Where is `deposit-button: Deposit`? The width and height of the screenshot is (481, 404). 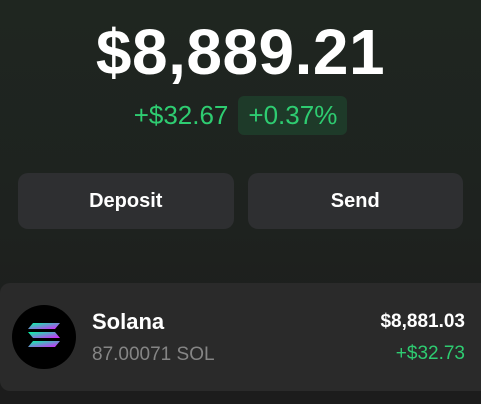 deposit-button: Deposit is located at coordinates (126, 201).